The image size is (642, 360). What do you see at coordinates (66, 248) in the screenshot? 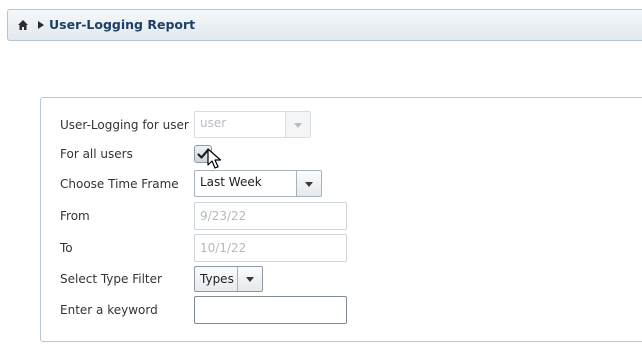
I see `to-label: To` at bounding box center [66, 248].